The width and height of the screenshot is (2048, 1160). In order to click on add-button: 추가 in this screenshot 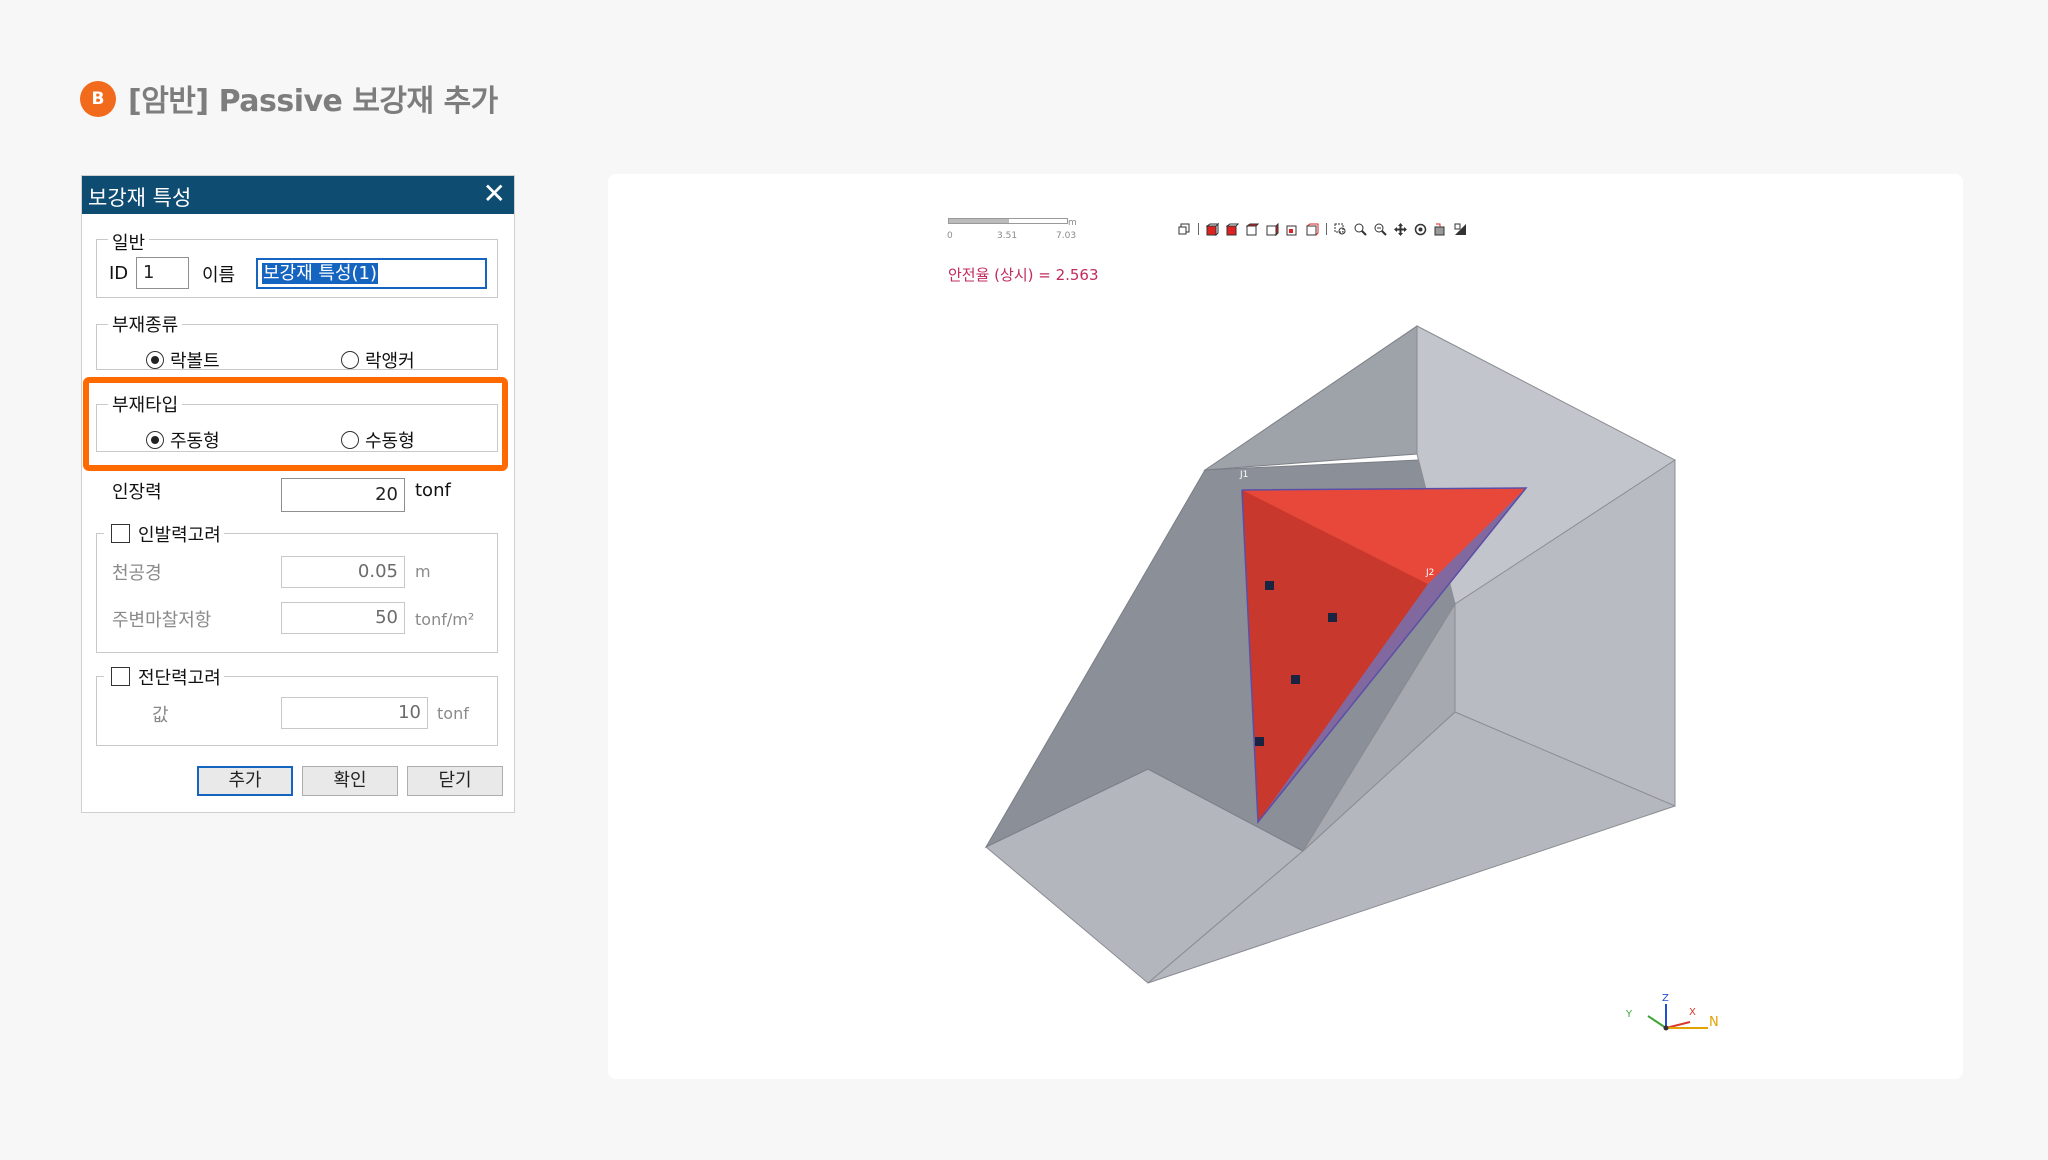, I will do `click(245, 781)`.